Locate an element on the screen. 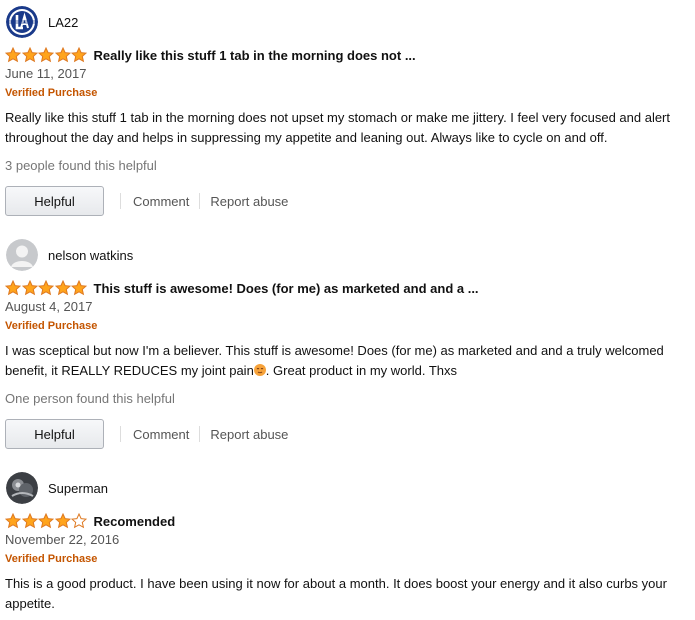 The width and height of the screenshot is (695, 620). reviewer-profile: nelson watkins is located at coordinates (69, 255).